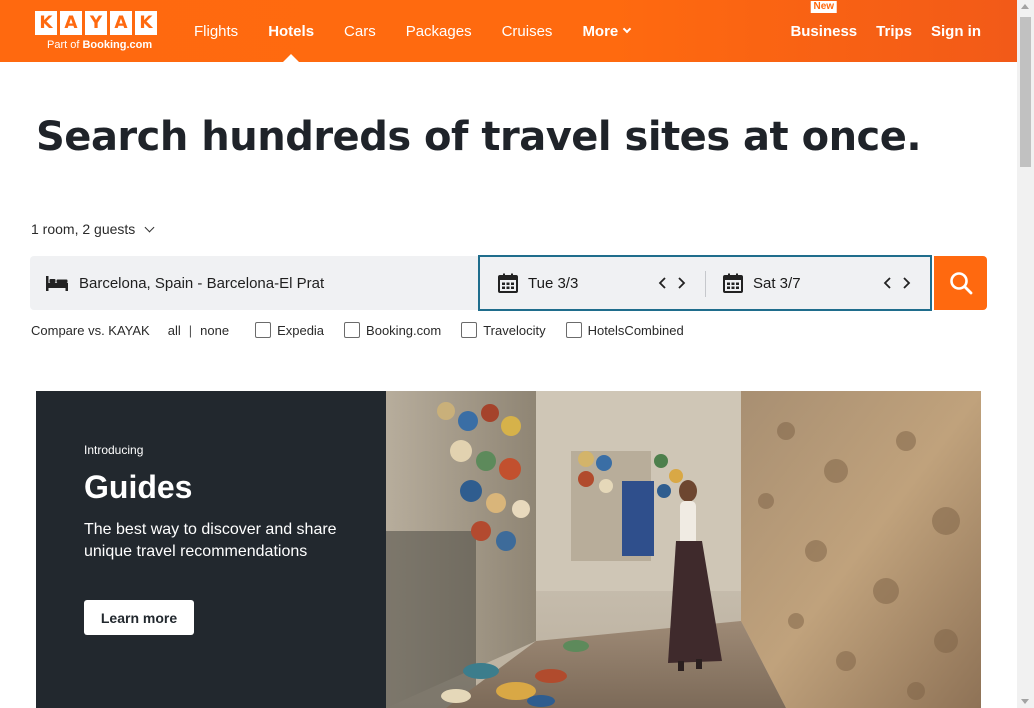  I want to click on nav-cruises: Cruises, so click(527, 31).